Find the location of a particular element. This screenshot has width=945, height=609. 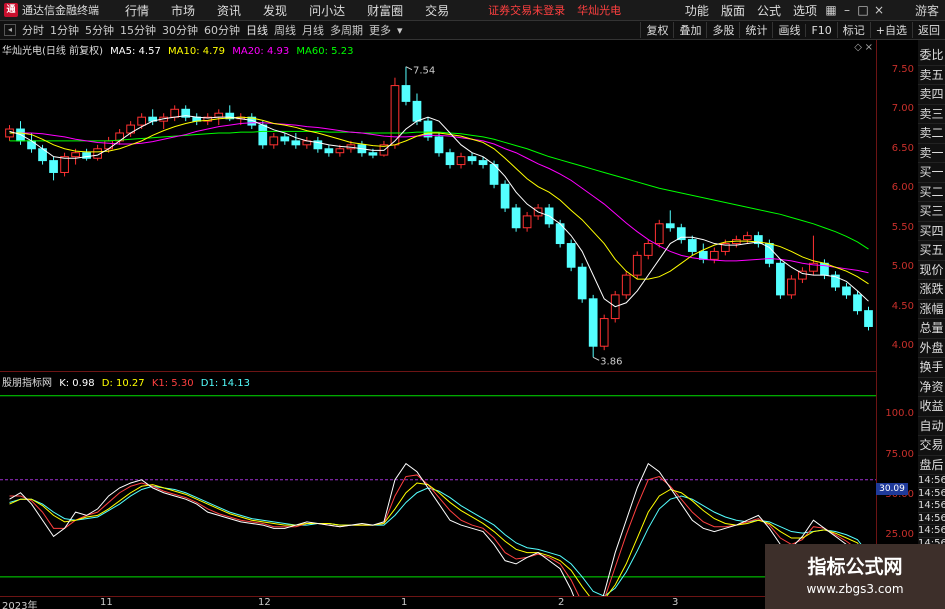

period-monthly: 月线 is located at coordinates (313, 30).